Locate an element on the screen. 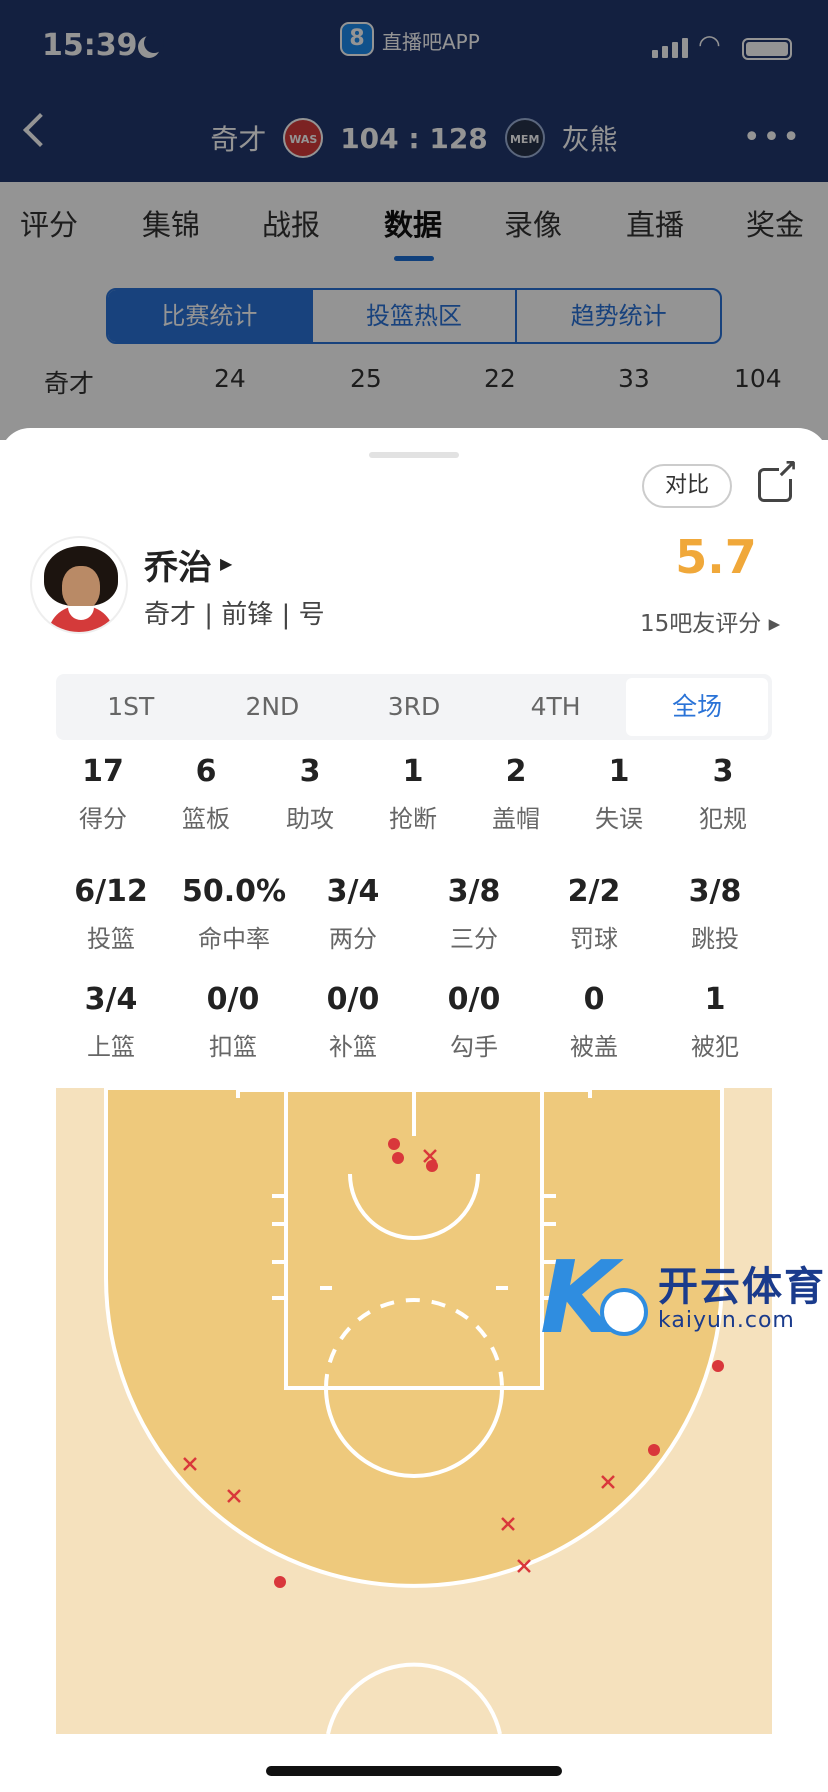  period-3rd: 3RD is located at coordinates (414, 707).